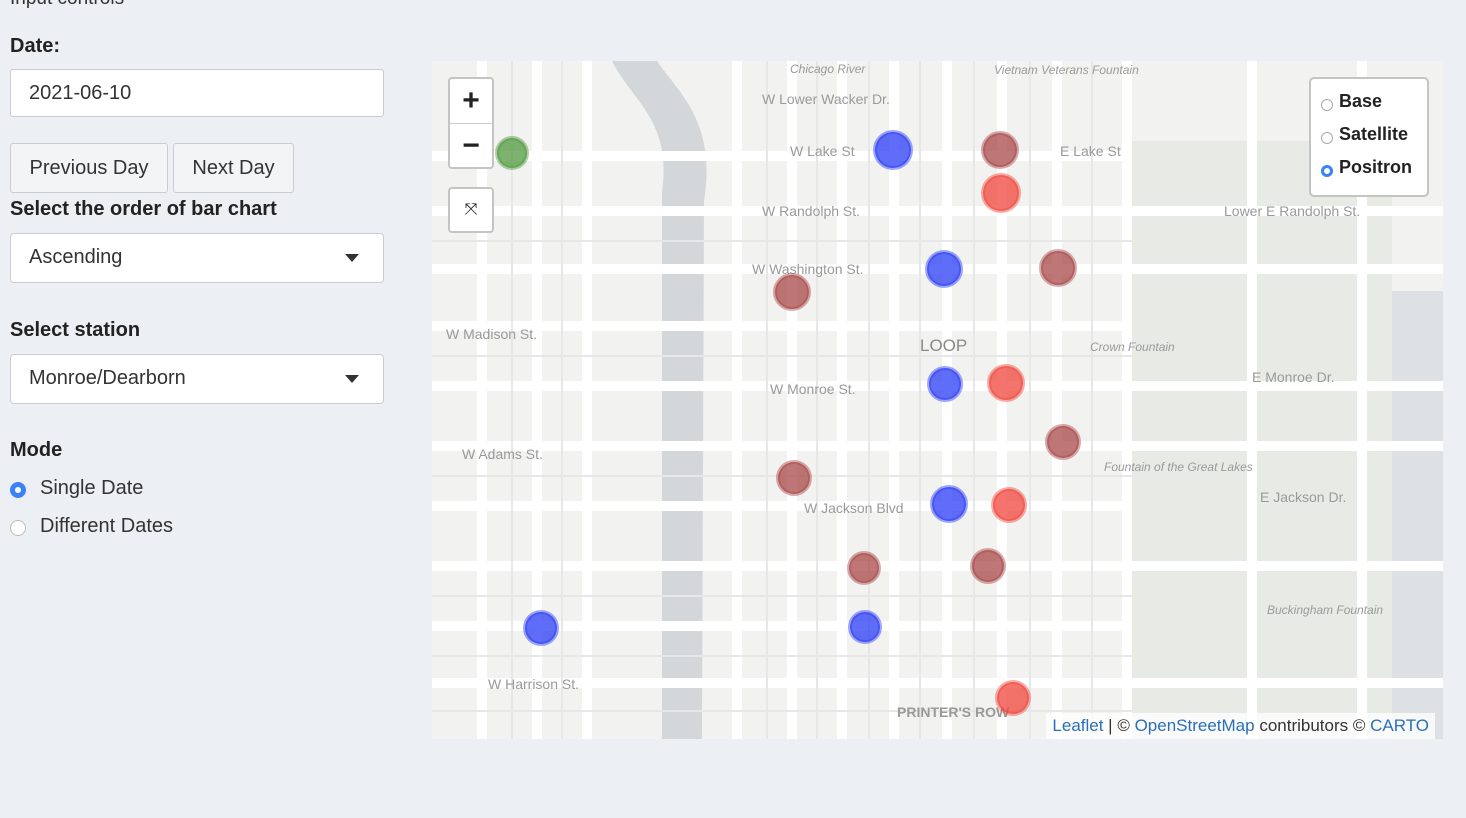 The height and width of the screenshot is (818, 1466). Describe the element at coordinates (502, 454) in the screenshot. I see `map-label: W Adams St.` at that location.